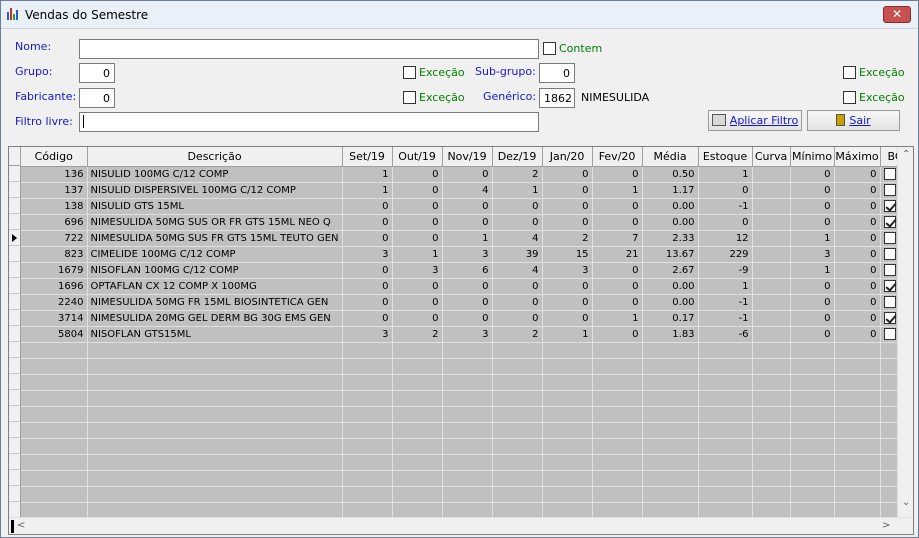  What do you see at coordinates (567, 157) in the screenshot?
I see `column-header: Jan/20` at bounding box center [567, 157].